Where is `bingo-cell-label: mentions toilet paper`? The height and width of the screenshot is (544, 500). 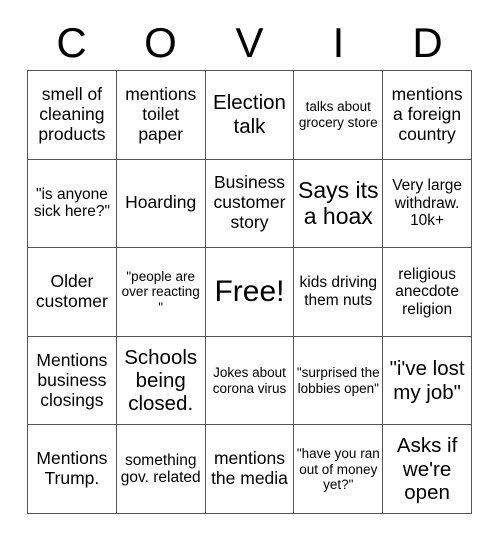 bingo-cell-label: mentions toilet paper is located at coordinates (161, 113).